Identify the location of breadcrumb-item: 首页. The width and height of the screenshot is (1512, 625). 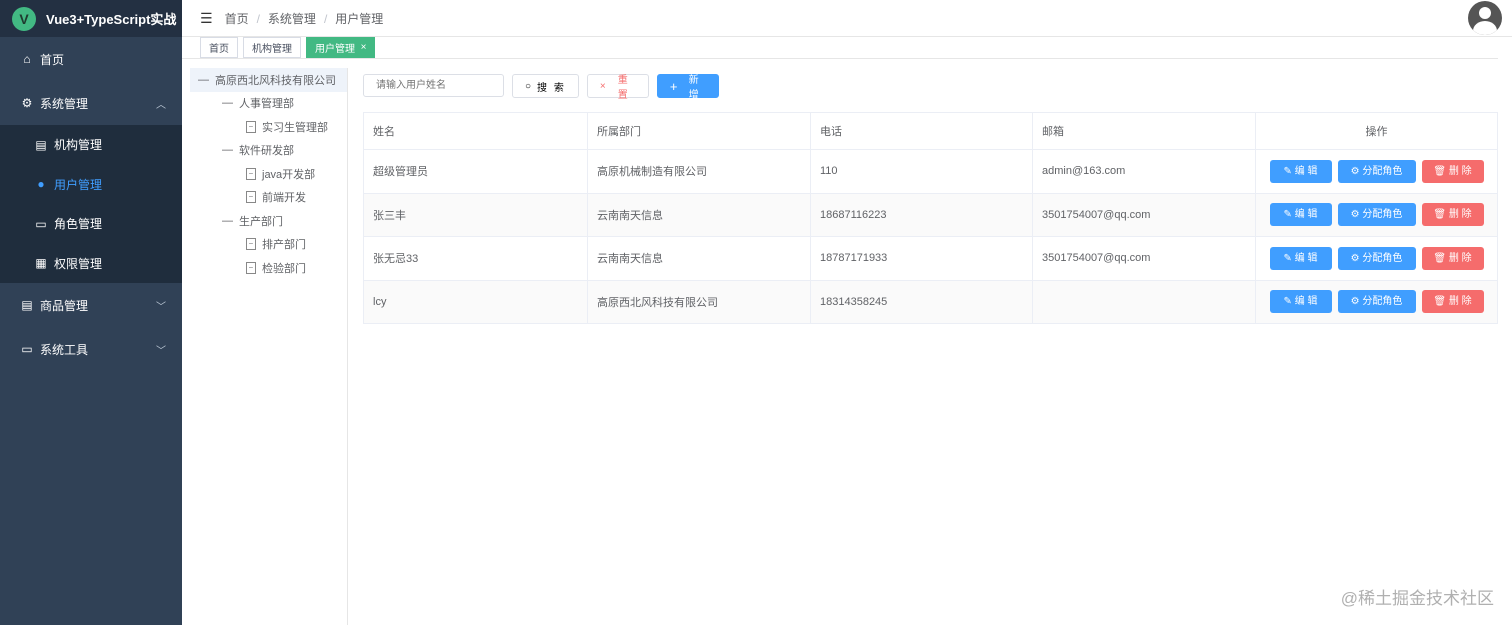
(237, 19).